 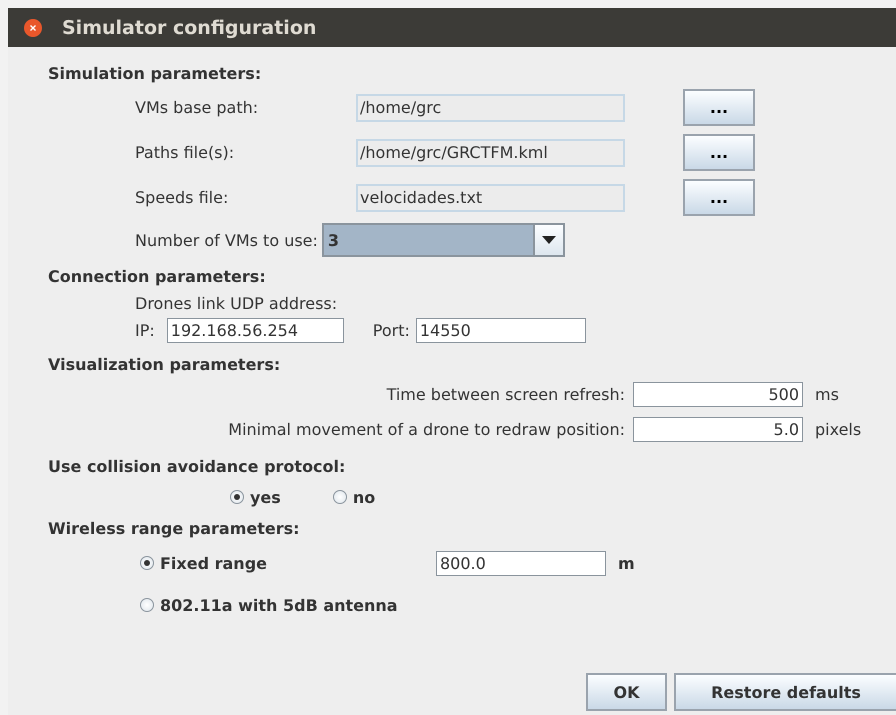 What do you see at coordinates (197, 107) in the screenshot?
I see `field-label: VMs base path:` at bounding box center [197, 107].